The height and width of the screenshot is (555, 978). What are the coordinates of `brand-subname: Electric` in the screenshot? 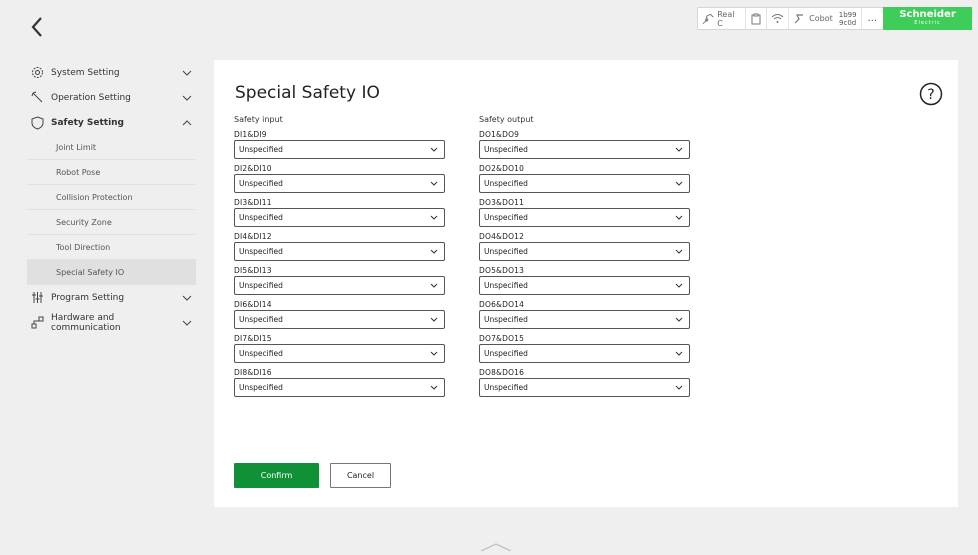 It's located at (927, 23).